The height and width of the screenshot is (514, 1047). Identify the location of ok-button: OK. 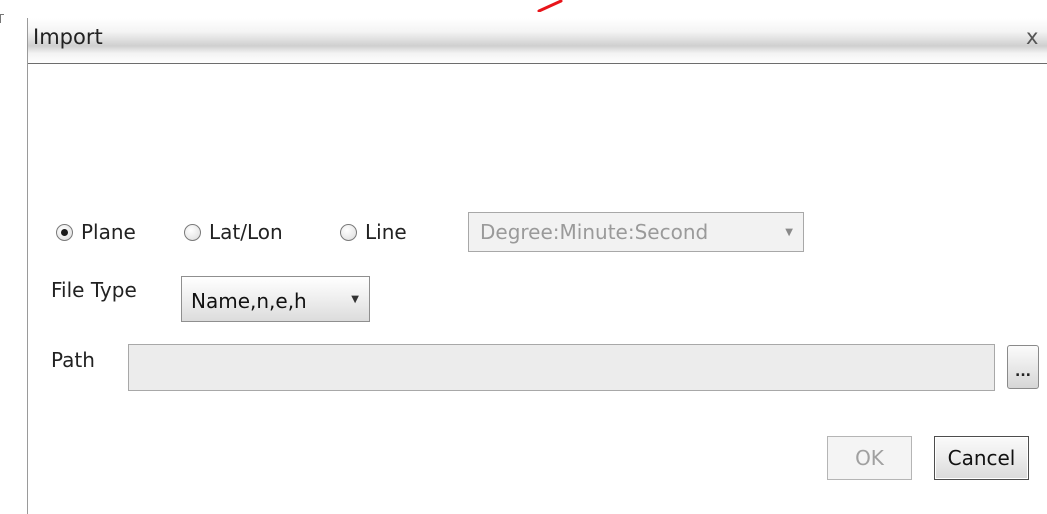
(869, 458).